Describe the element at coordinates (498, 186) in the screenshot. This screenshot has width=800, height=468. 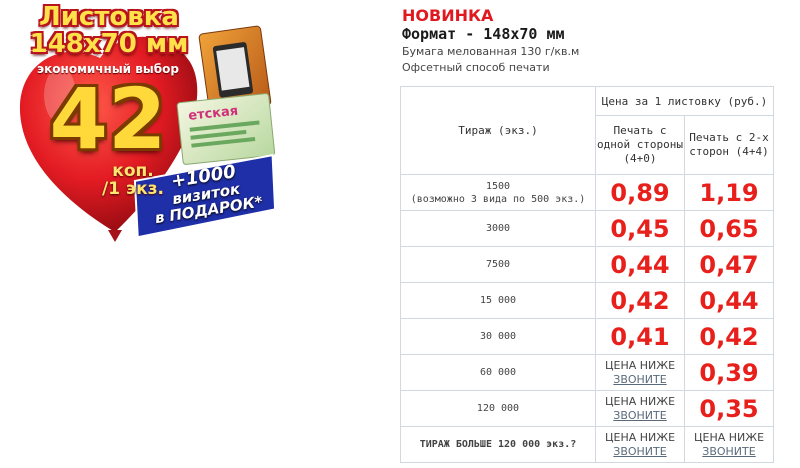
I see `tirazh-value: 1500` at that location.